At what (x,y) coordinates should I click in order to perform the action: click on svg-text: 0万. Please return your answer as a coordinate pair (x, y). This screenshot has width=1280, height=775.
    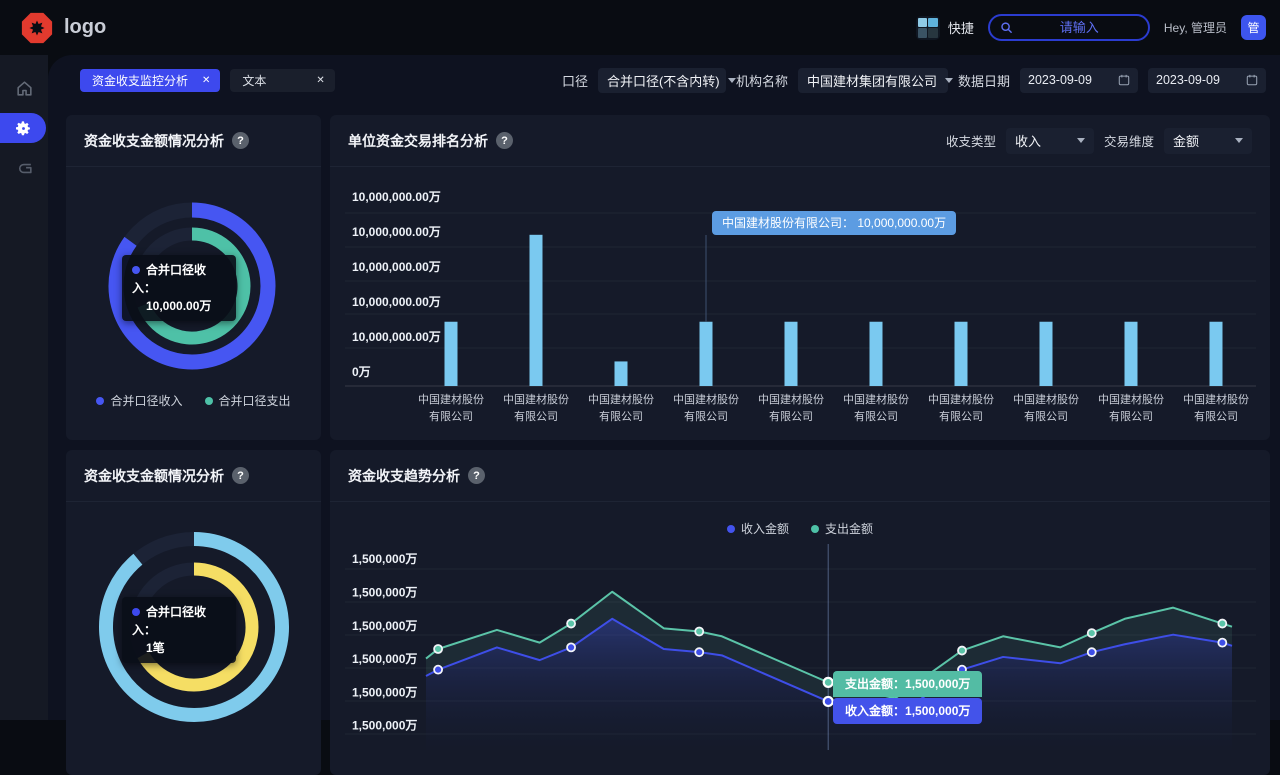
    Looking at the image, I should click on (361, 372).